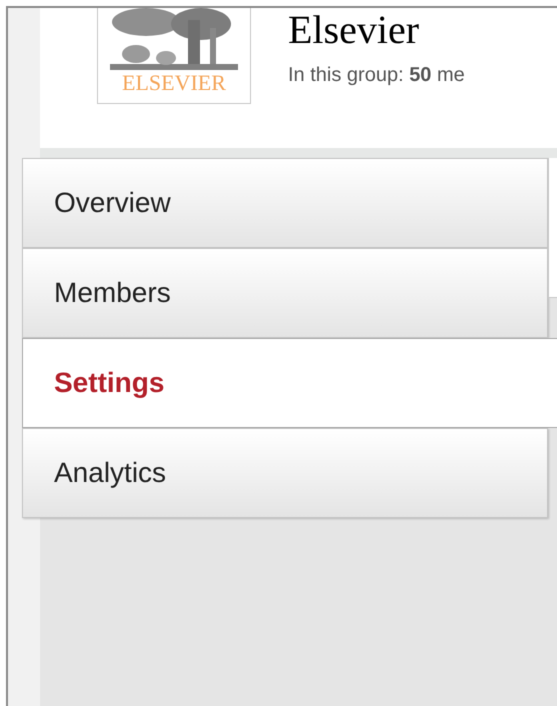 Image resolution: width=557 pixels, height=706 pixels. I want to click on nav-tab: Settings, so click(289, 383).